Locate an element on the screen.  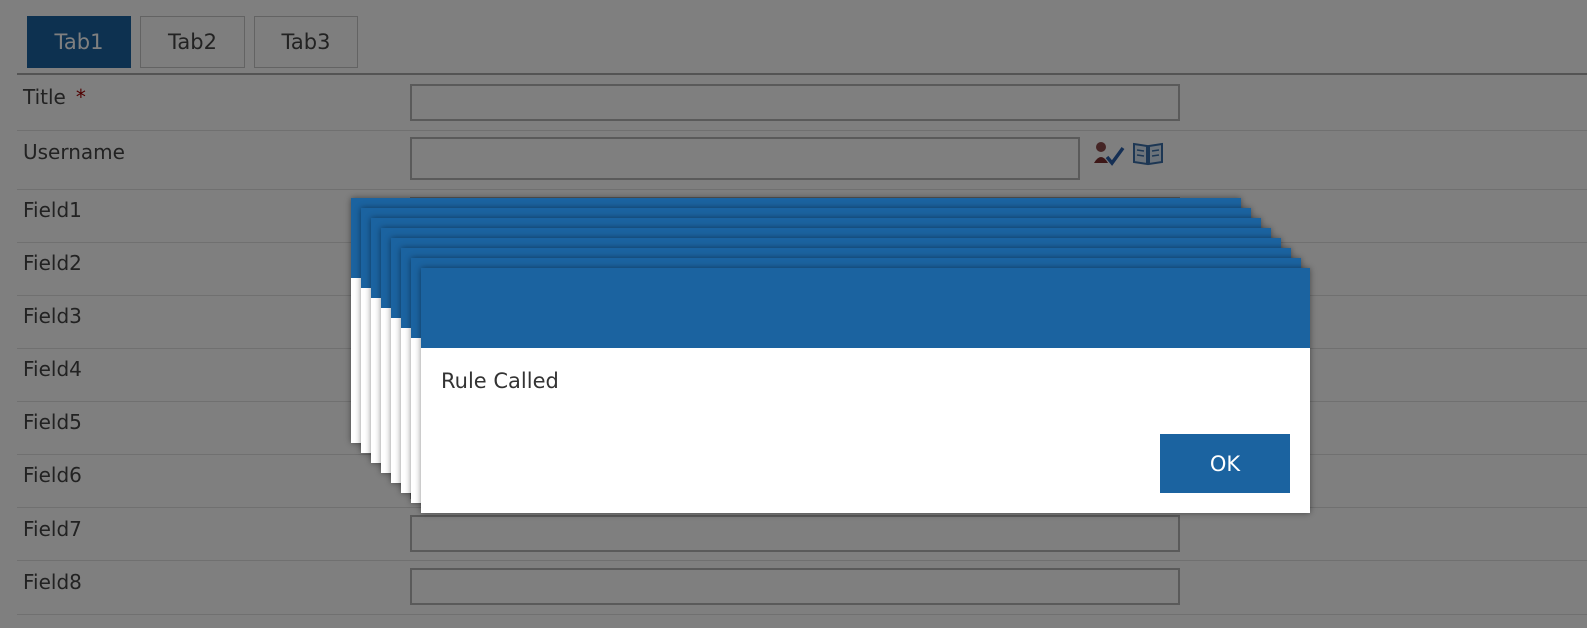
dialog-title-bar is located at coordinates (865, 308).